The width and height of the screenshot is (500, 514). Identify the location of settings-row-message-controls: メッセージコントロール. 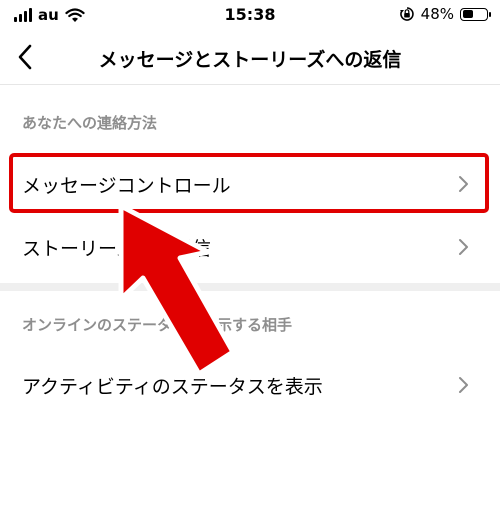
(250, 184).